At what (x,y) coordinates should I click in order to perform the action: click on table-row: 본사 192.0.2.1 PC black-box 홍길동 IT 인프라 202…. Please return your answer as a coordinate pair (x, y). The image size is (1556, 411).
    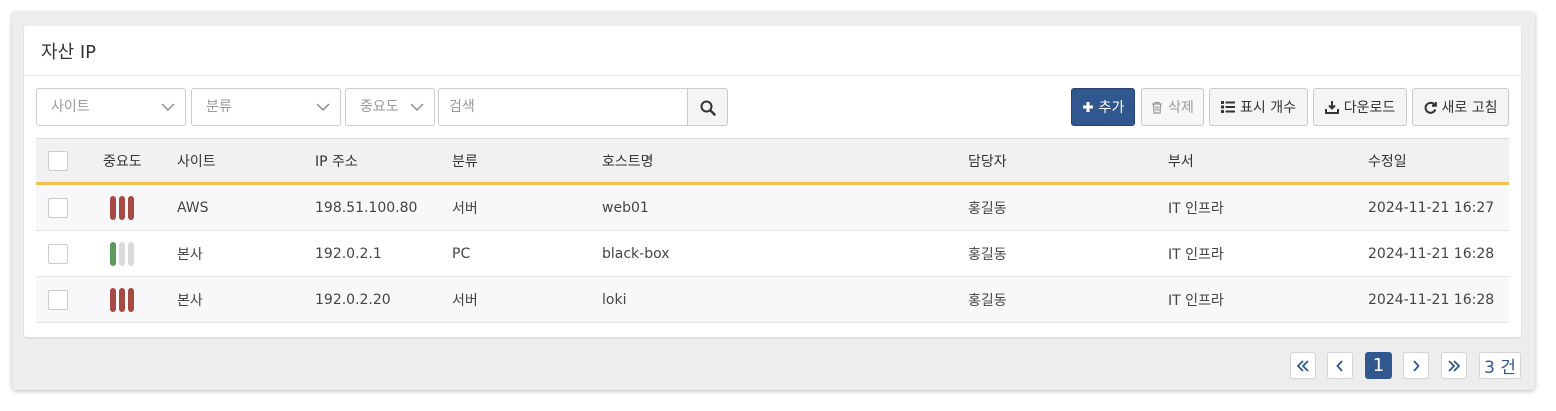
    Looking at the image, I should click on (772, 254).